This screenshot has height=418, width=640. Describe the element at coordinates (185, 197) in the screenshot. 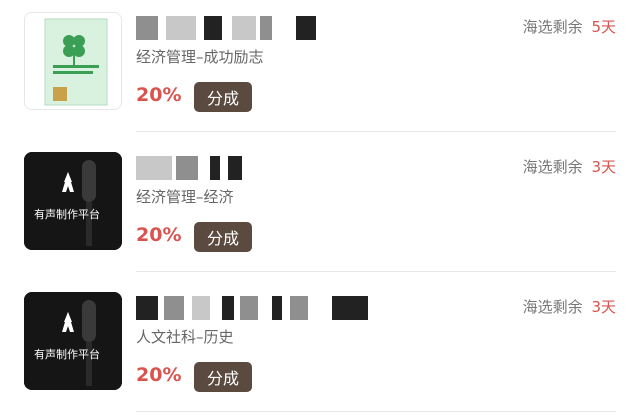

I see `category-label: 经济管理–经济` at that location.